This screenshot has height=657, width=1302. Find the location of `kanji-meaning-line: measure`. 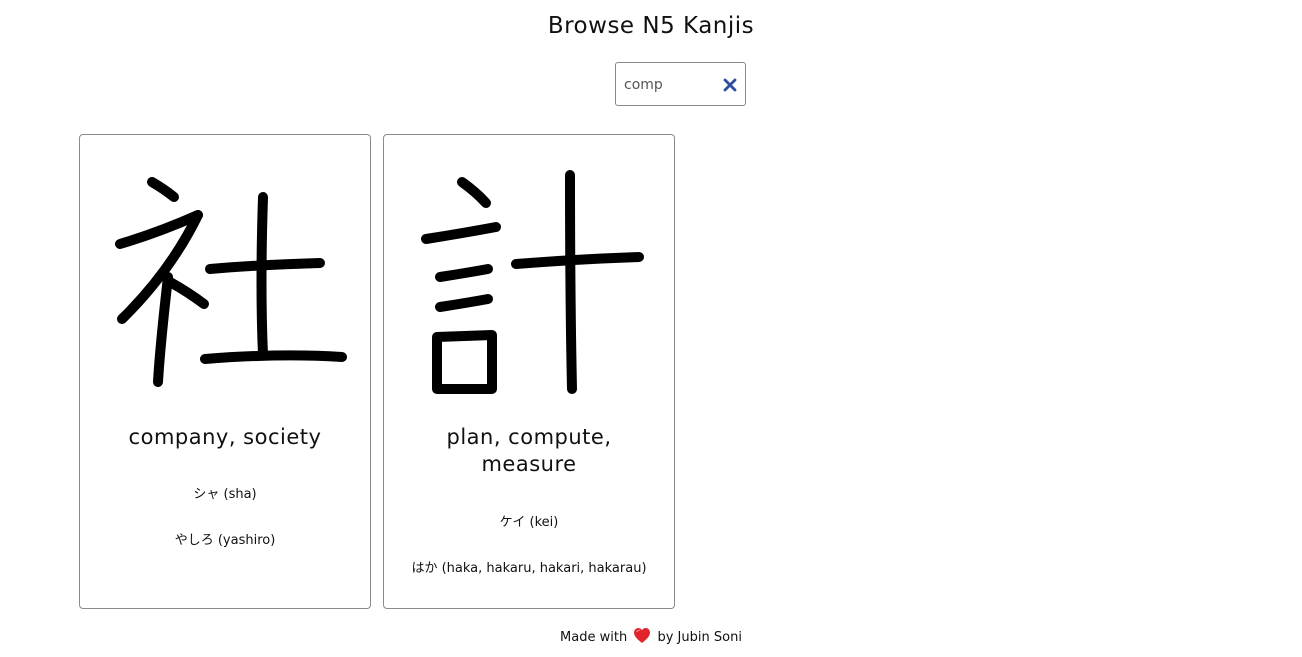

kanji-meaning-line: measure is located at coordinates (529, 464).